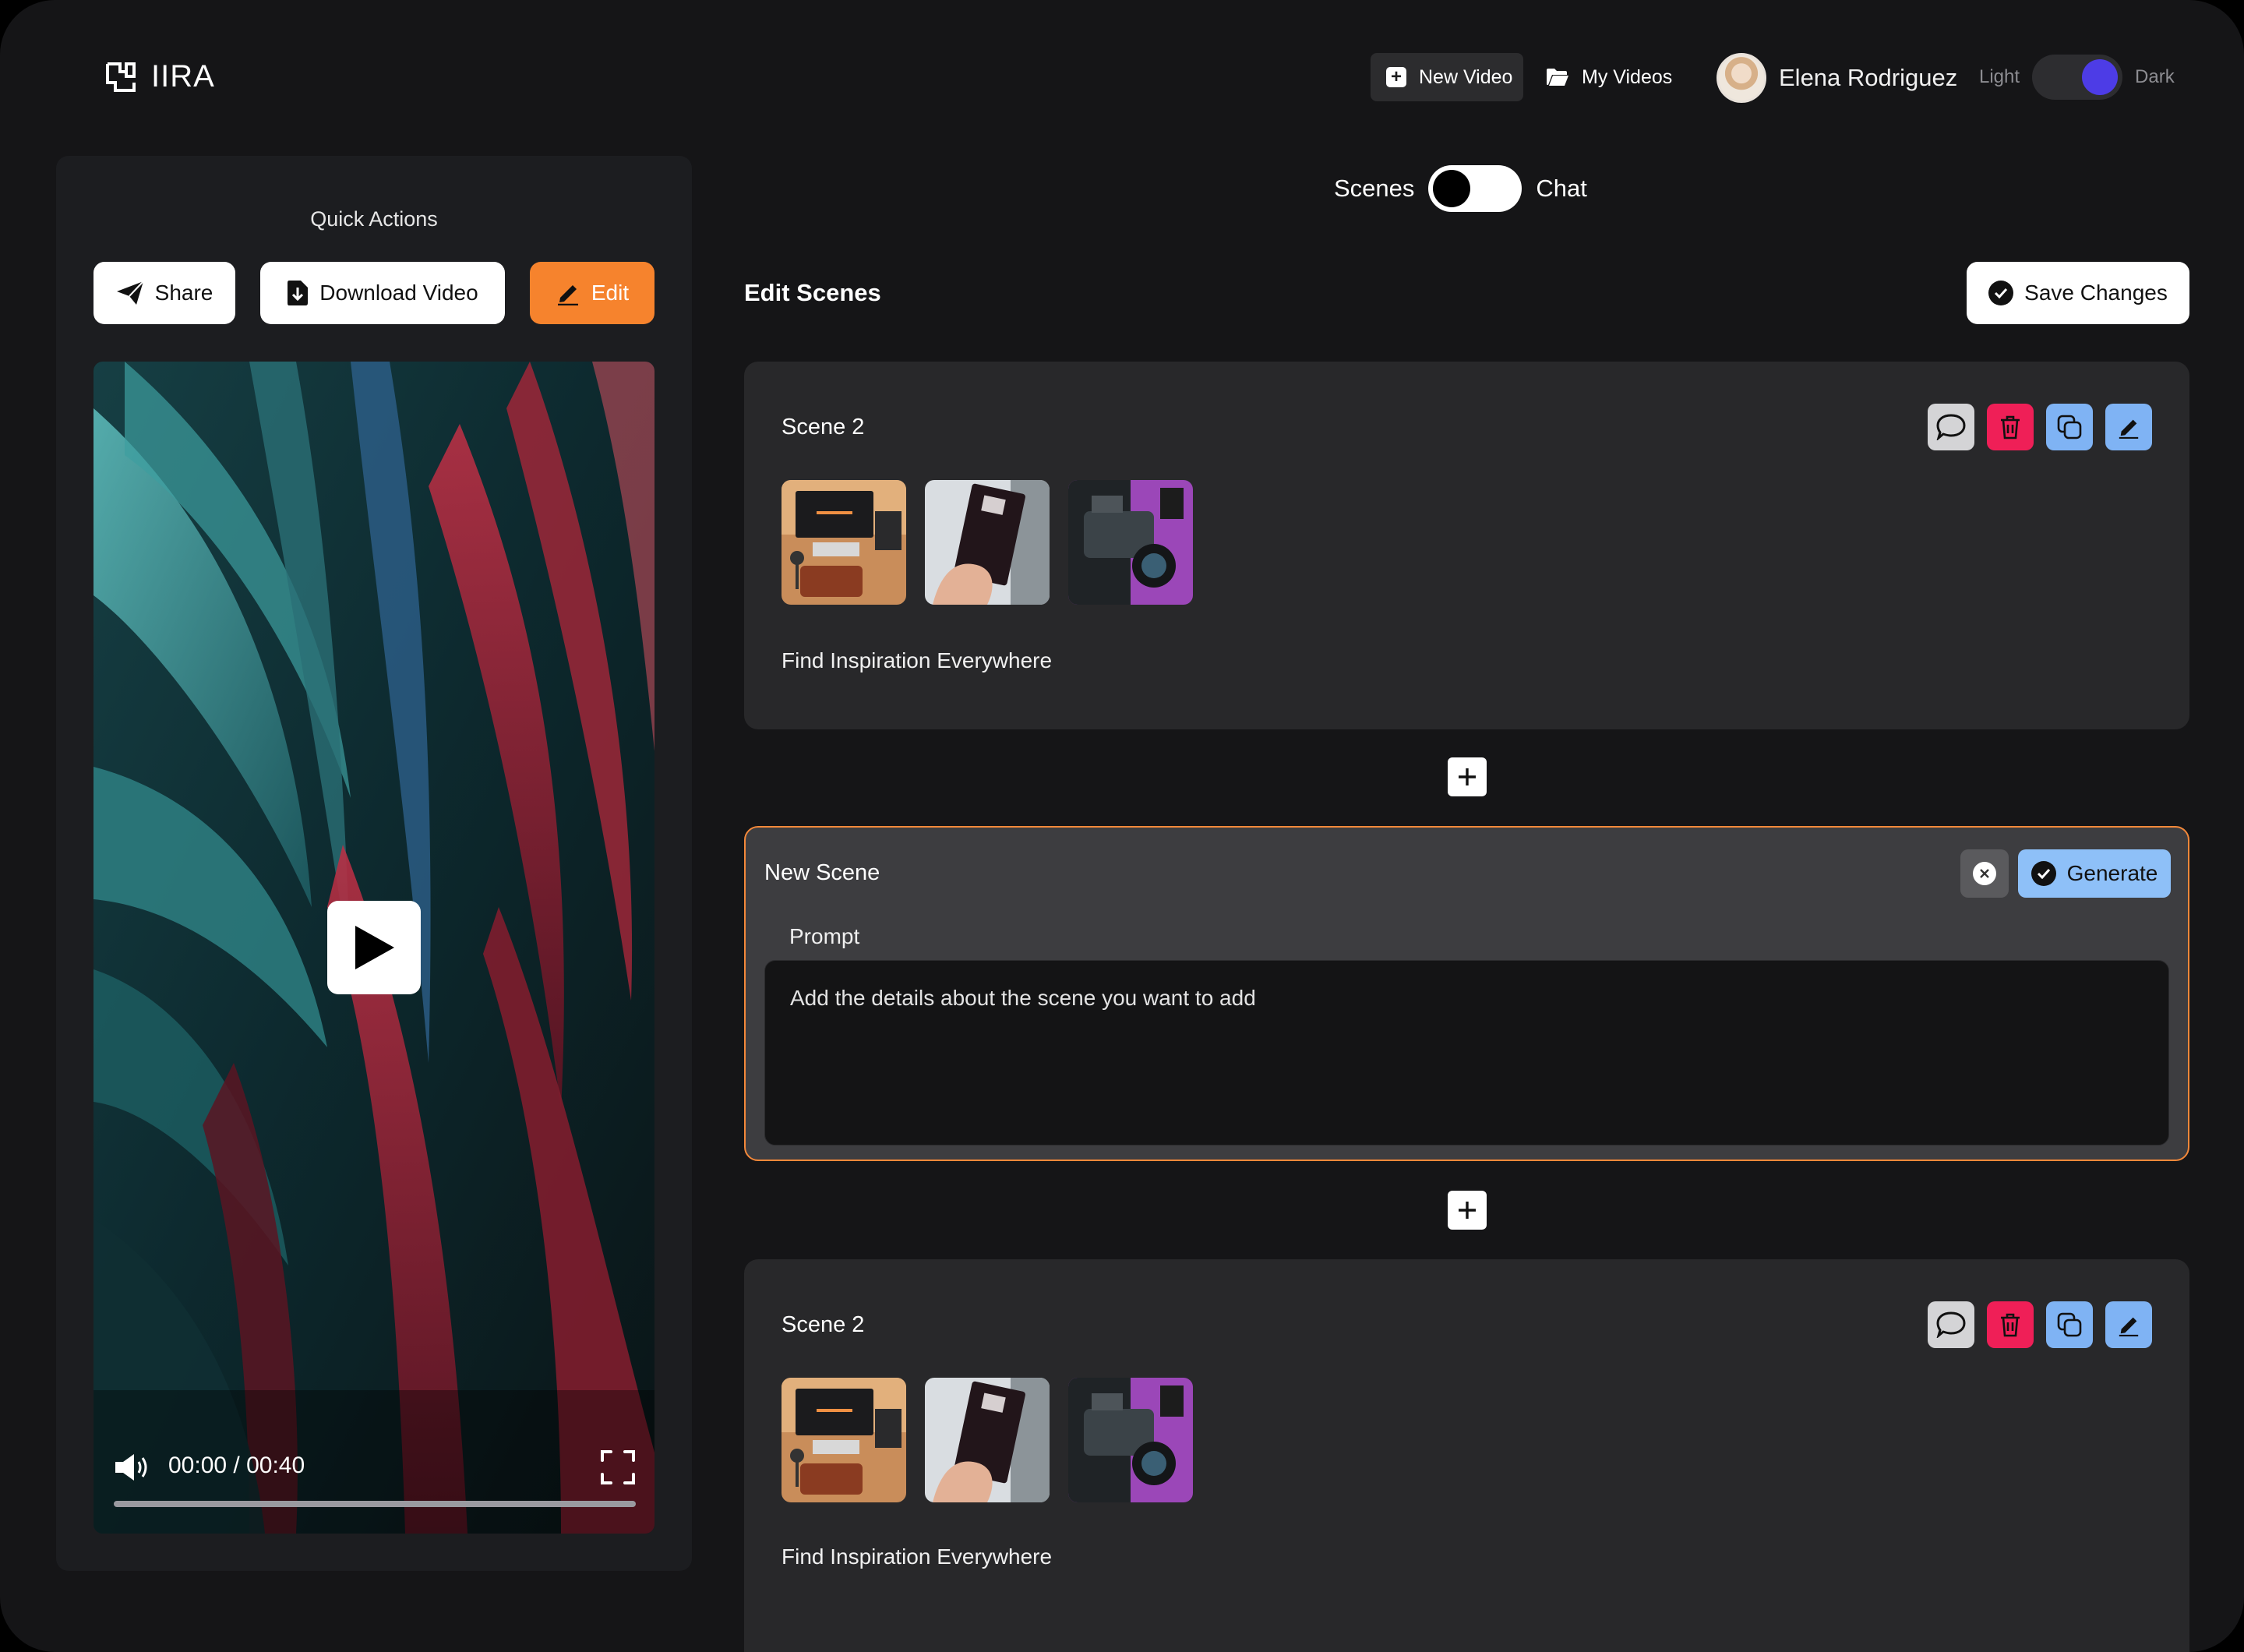  What do you see at coordinates (1396, 77) in the screenshot?
I see `plus-icon: +` at bounding box center [1396, 77].